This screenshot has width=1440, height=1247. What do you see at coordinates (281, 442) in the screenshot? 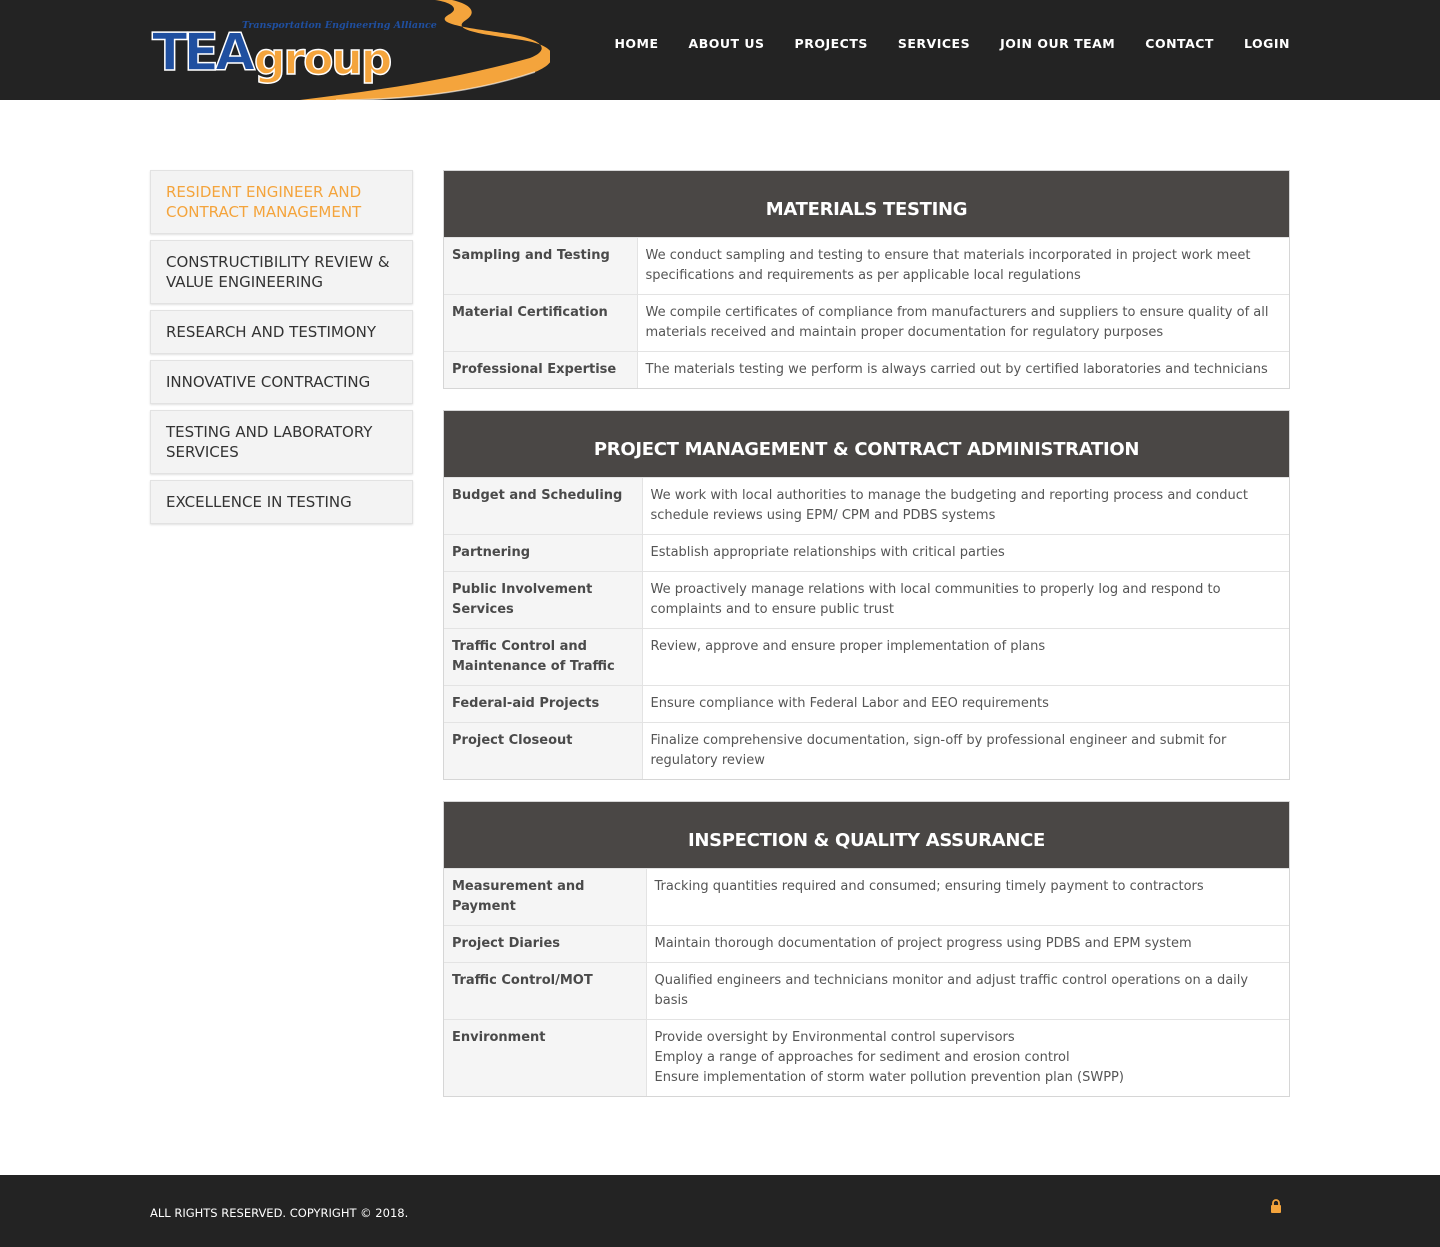
I see `sidebar-item: TESTING AND LABORATORY SERVICES` at bounding box center [281, 442].